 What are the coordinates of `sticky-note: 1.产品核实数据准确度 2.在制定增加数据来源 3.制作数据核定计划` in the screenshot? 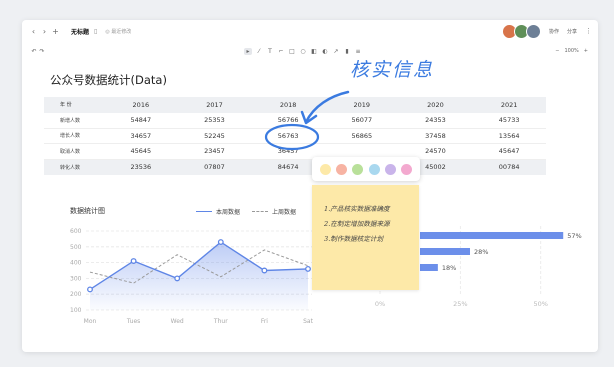 It's located at (365, 237).